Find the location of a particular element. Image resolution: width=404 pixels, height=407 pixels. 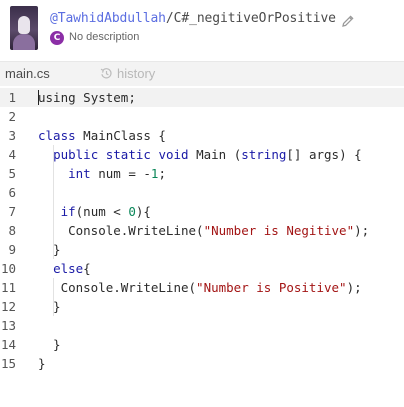

code-token: else is located at coordinates (68, 268).